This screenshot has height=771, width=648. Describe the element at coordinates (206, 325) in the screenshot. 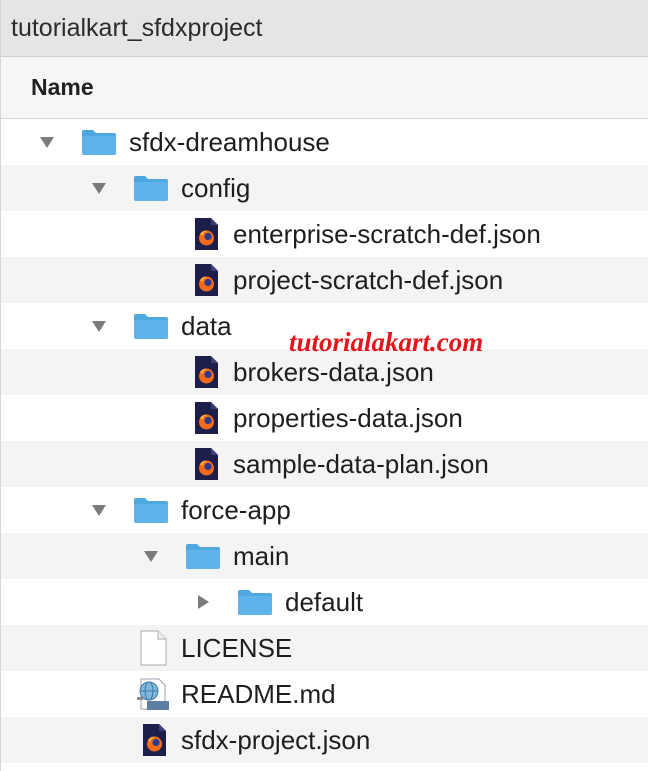

I see `tree-item-label: data` at that location.